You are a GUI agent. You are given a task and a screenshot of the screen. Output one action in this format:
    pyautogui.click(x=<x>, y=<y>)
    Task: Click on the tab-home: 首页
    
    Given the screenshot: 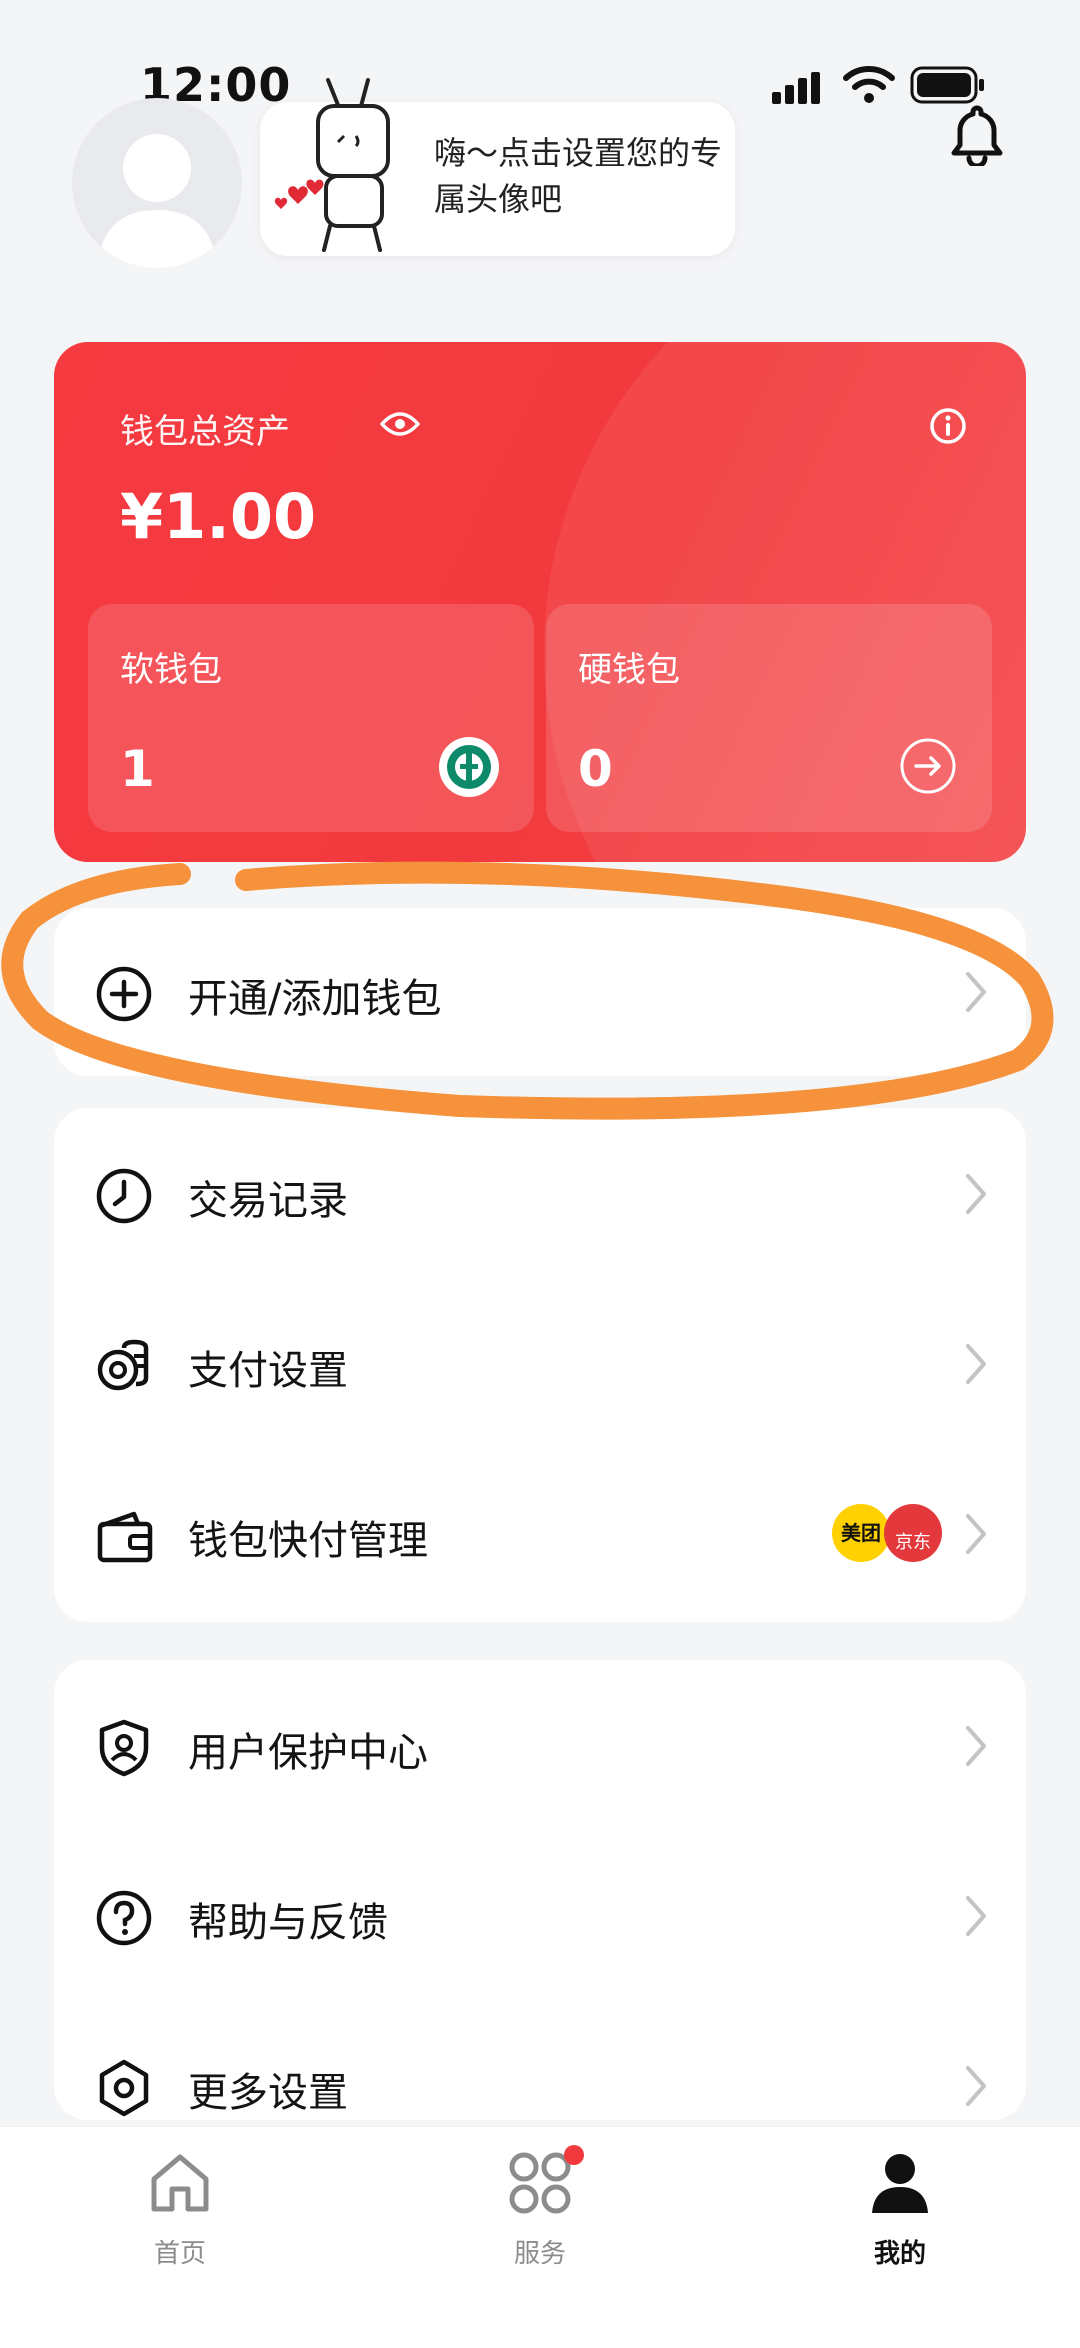 What is the action you would take?
    pyautogui.click(x=180, y=2219)
    